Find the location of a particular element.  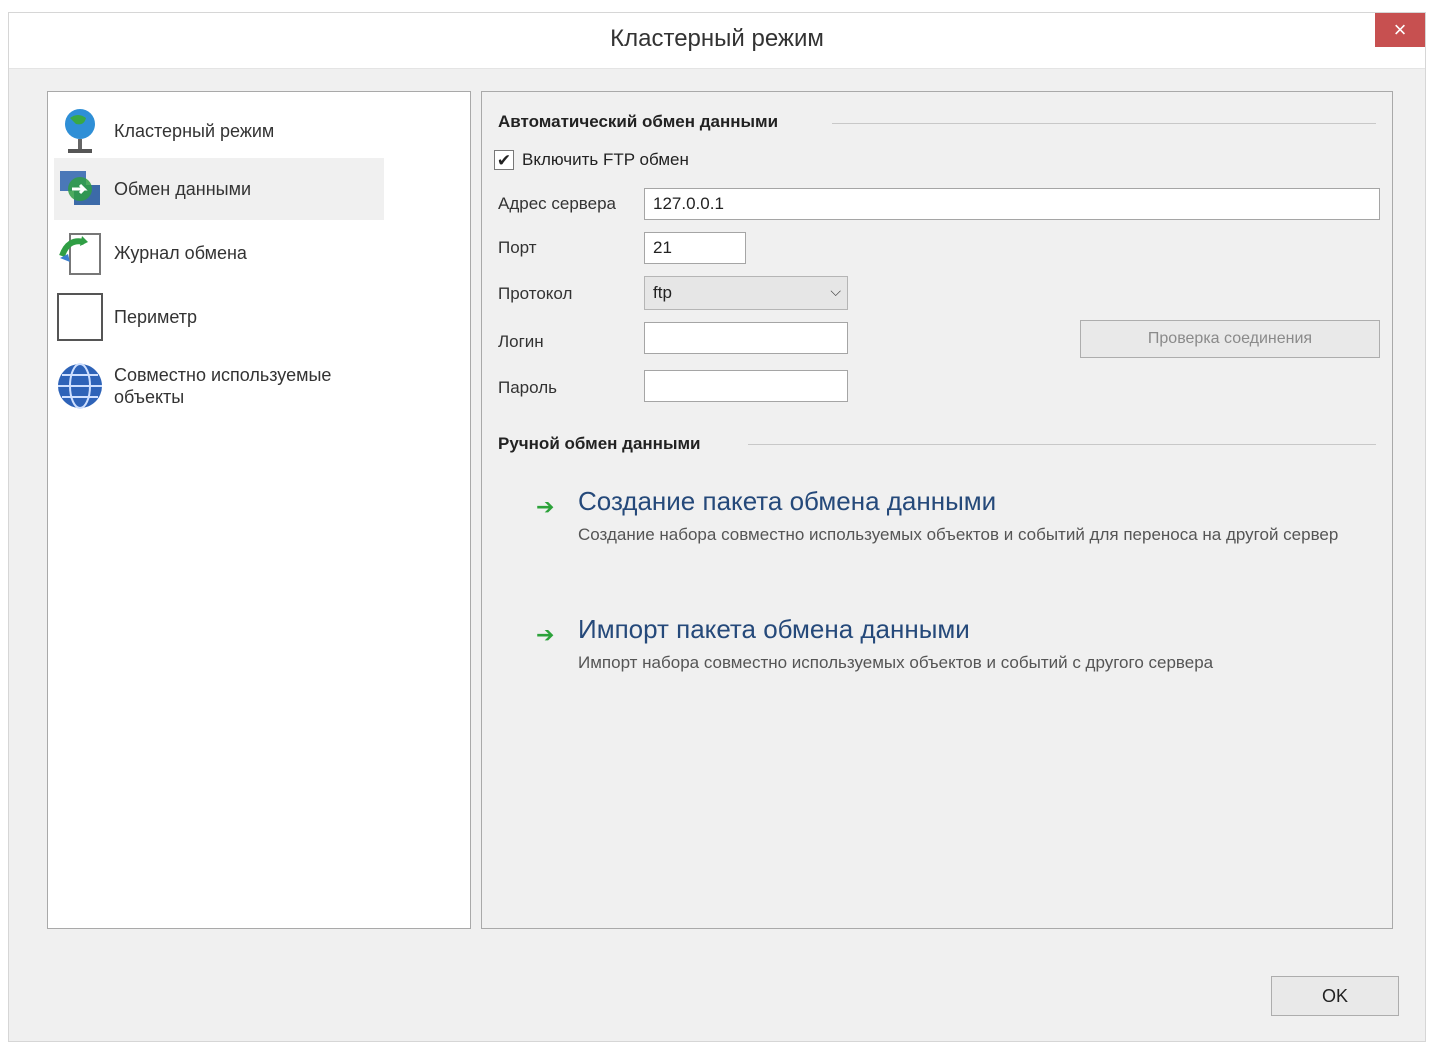

sidebar-item-label: Журнал обмена is located at coordinates (180, 253).